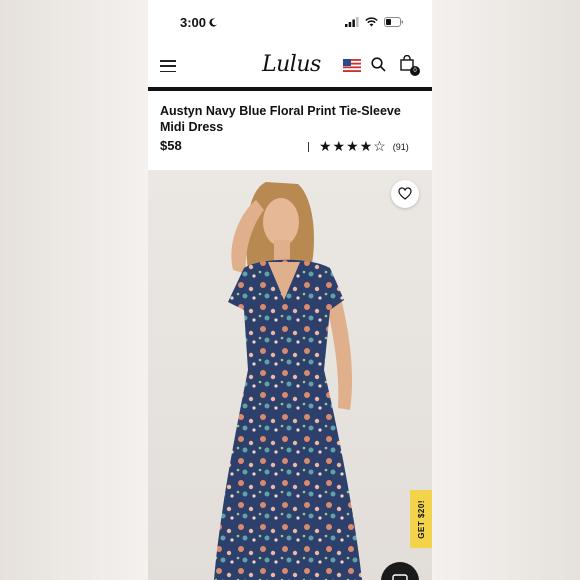 The height and width of the screenshot is (580, 580). Describe the element at coordinates (290, 22) in the screenshot. I see `status-bar: 3:00` at that location.